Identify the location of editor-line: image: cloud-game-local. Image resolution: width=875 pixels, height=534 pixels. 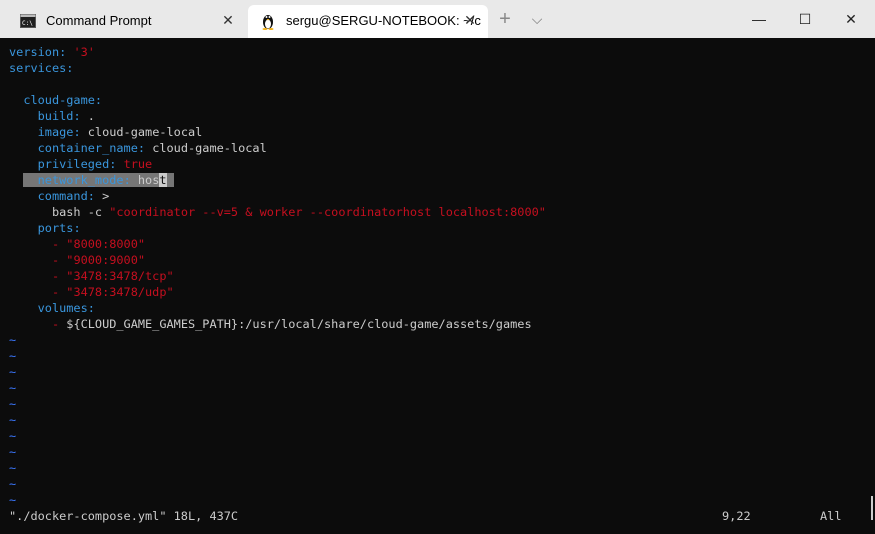
(106, 132).